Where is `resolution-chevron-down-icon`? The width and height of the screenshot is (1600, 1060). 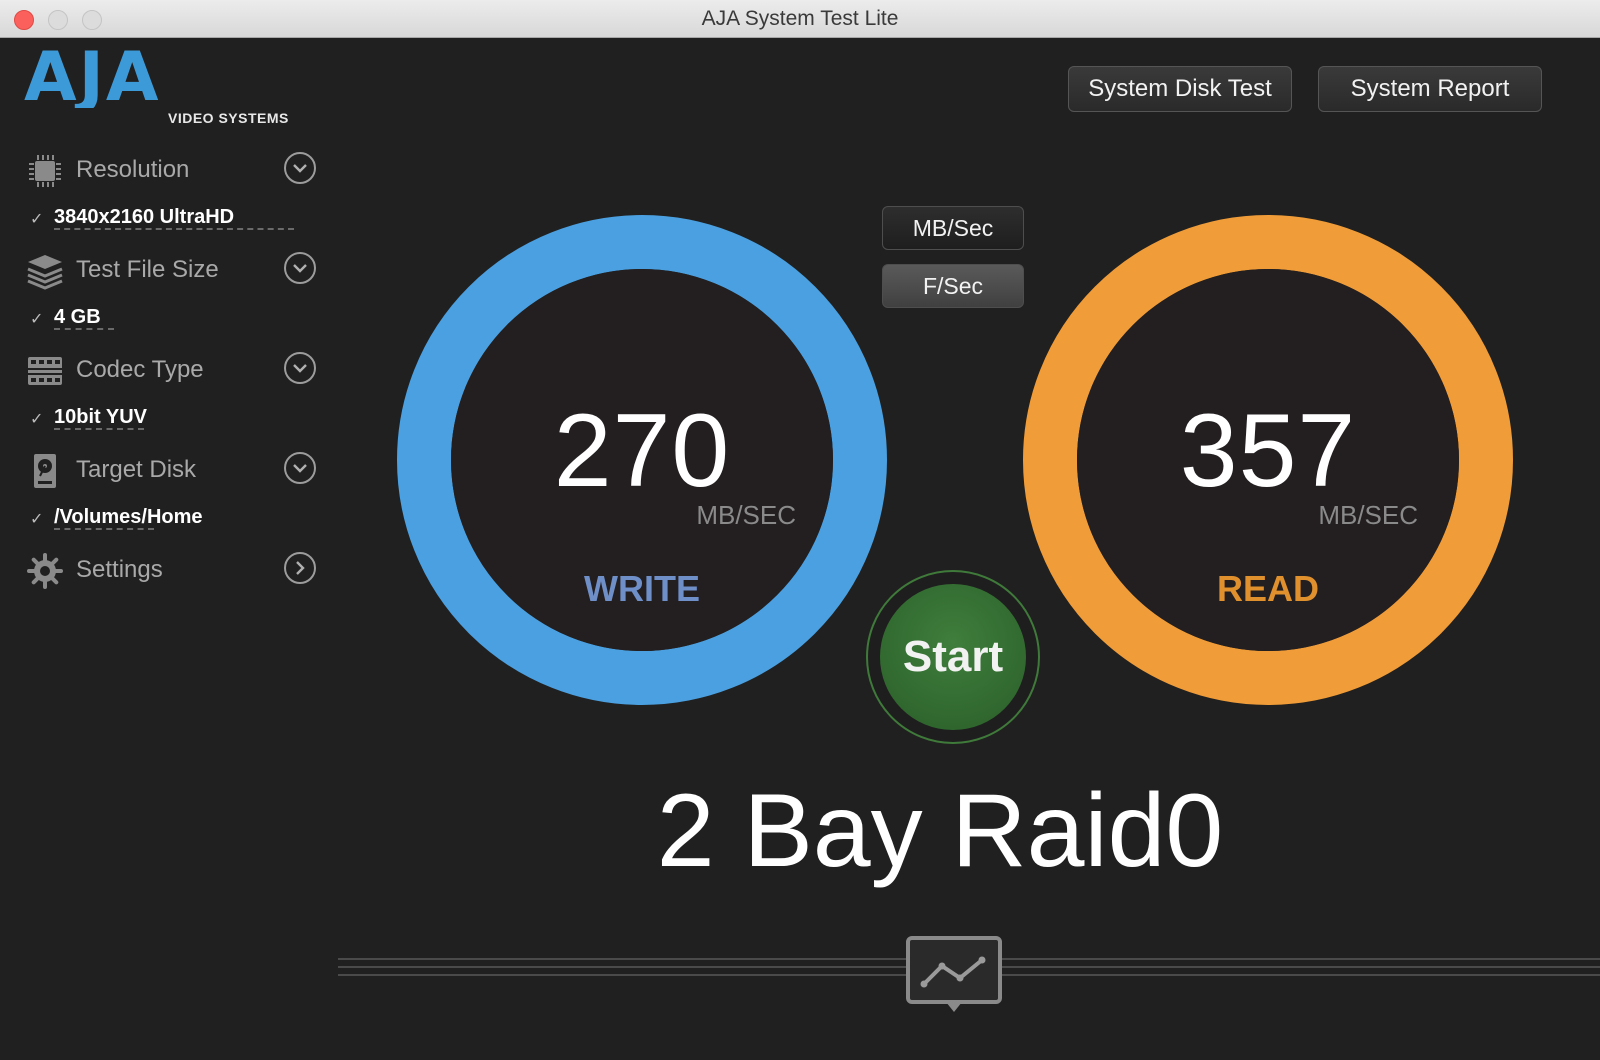
resolution-chevron-down-icon is located at coordinates (300, 168).